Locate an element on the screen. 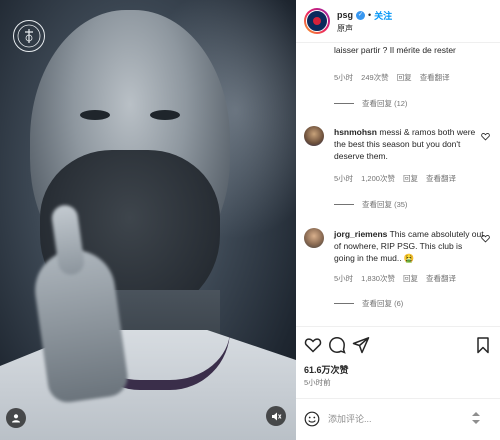  mute-button is located at coordinates (276, 416).